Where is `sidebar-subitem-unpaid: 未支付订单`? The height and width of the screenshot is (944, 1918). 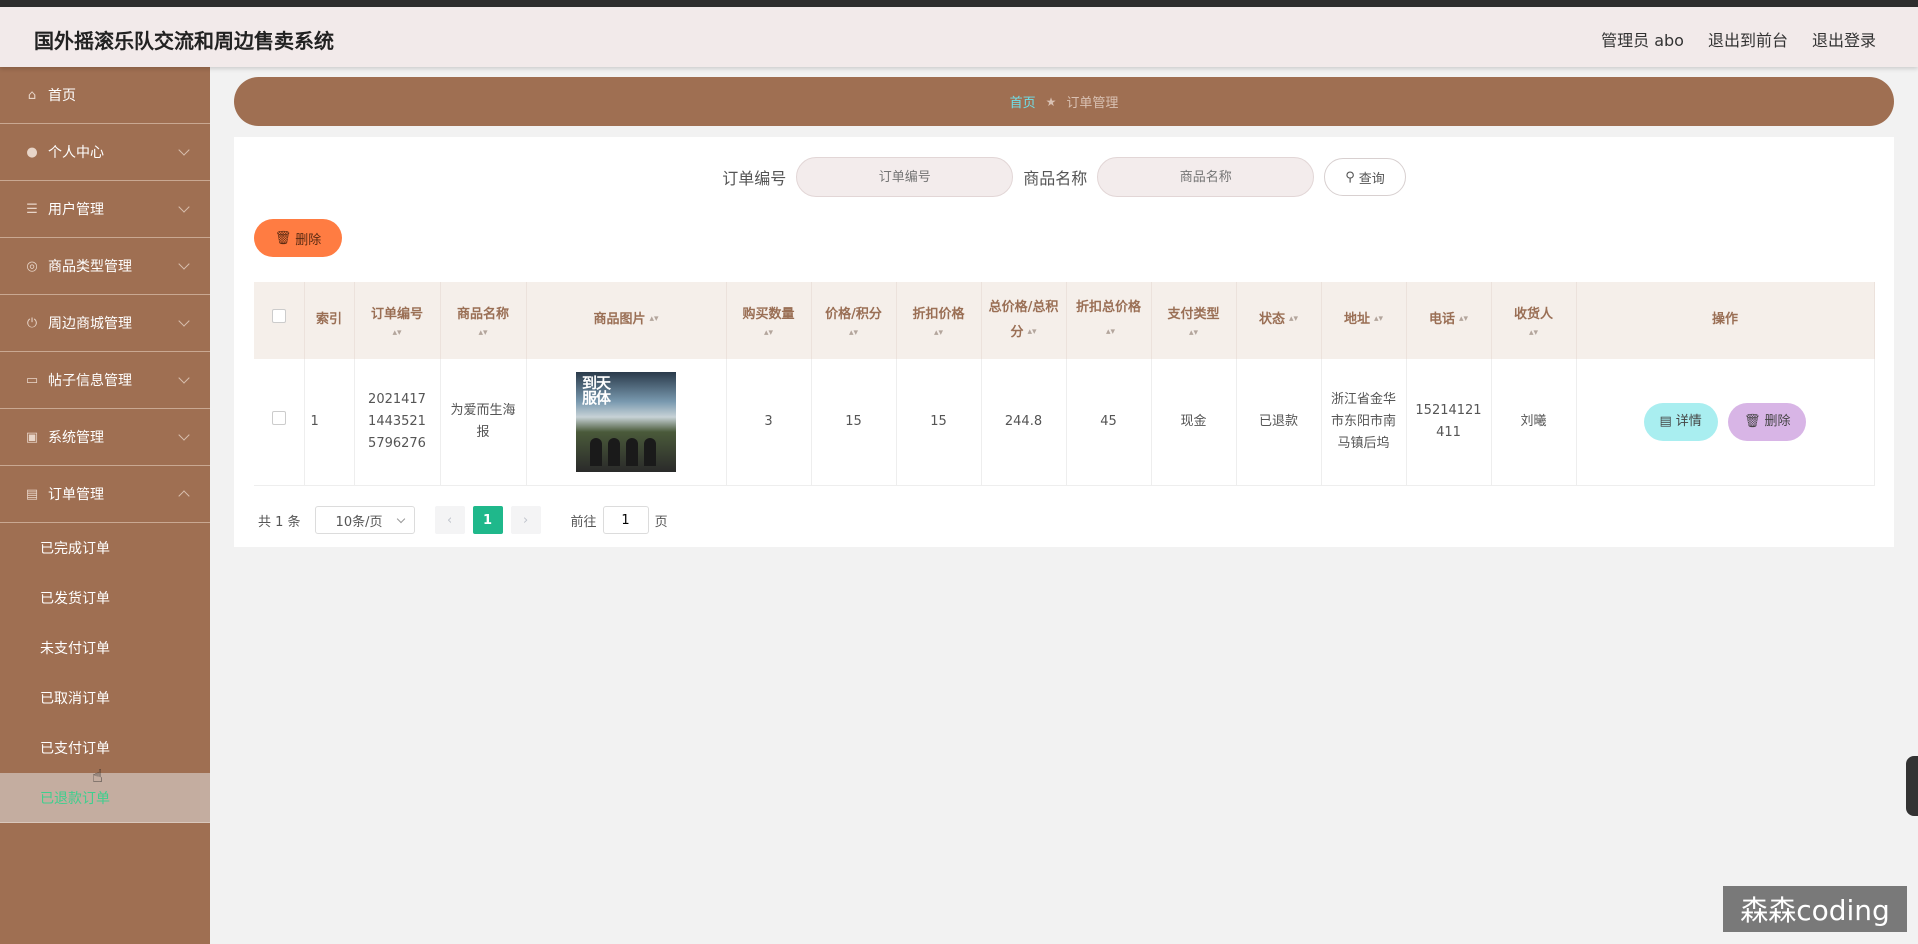 sidebar-subitem-unpaid: 未支付订单 is located at coordinates (105, 648).